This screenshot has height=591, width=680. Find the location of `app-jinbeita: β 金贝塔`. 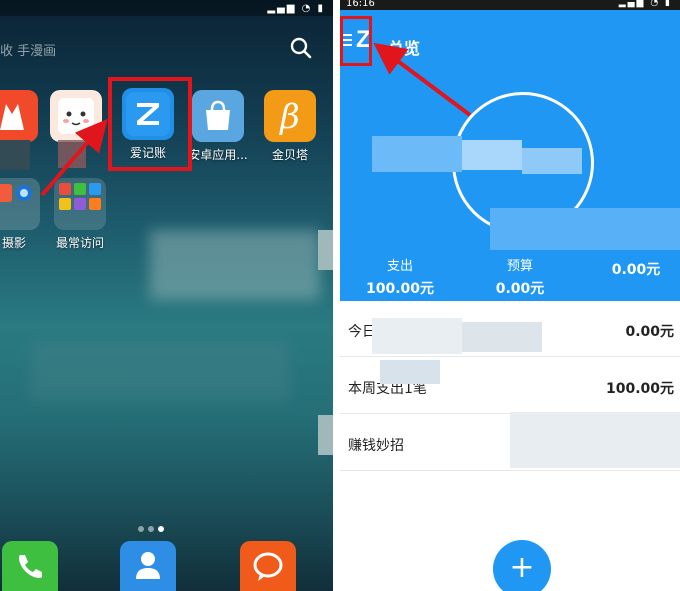

app-jinbeita: β 金贝塔 is located at coordinates (290, 126).